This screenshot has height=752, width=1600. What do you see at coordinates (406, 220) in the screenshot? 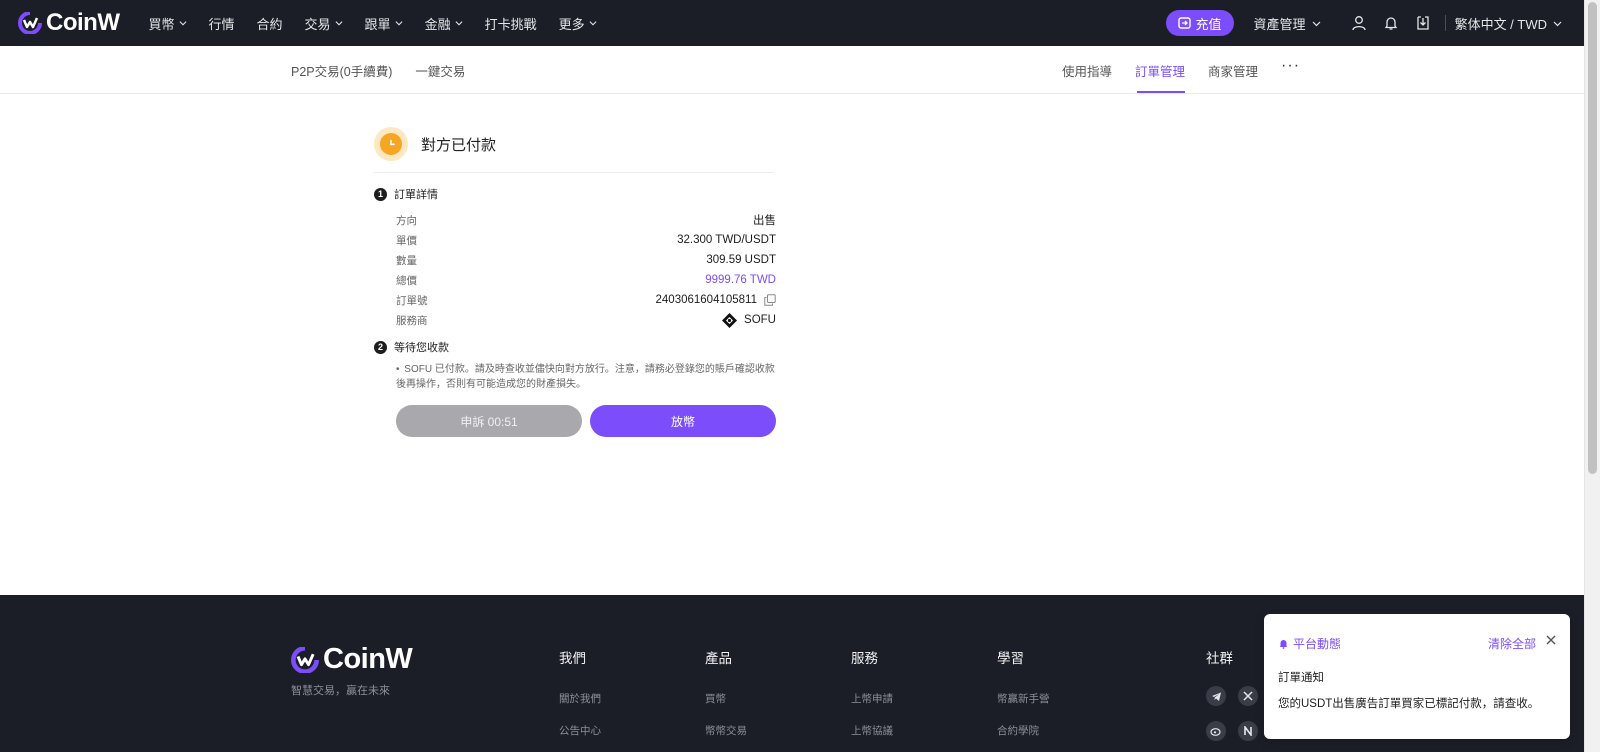
I see `detail-label: 方向` at bounding box center [406, 220].